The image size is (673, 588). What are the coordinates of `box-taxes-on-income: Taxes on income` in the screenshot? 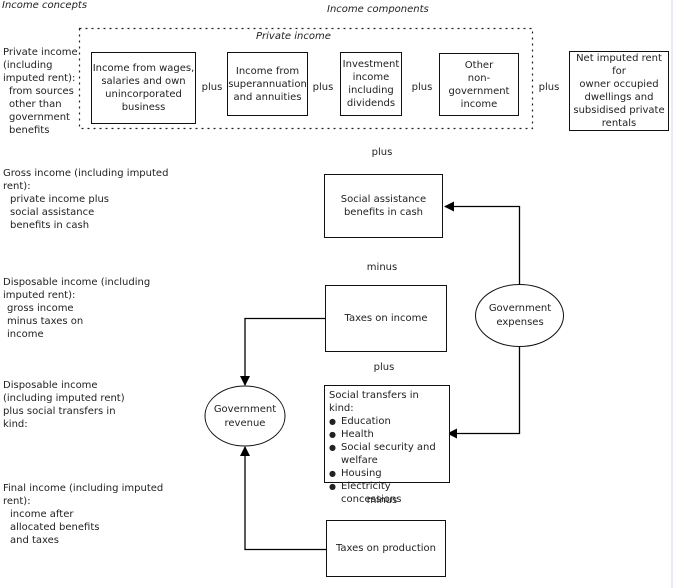 It's located at (386, 318).